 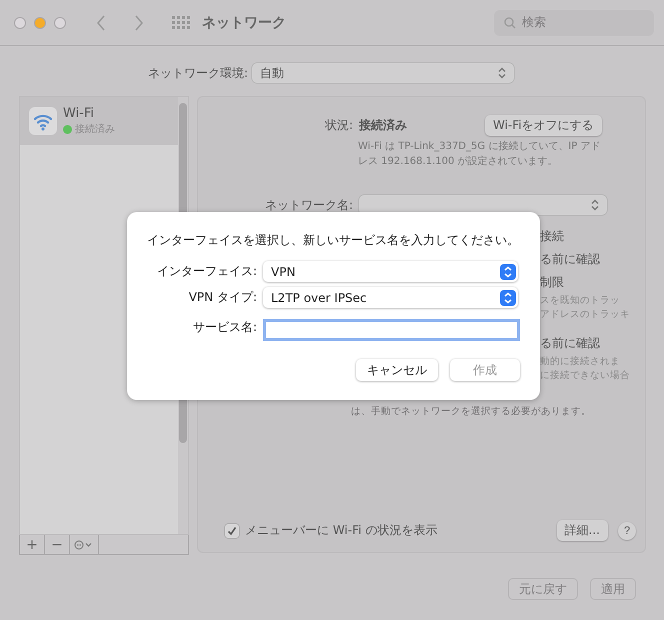 What do you see at coordinates (543, 125) in the screenshot?
I see `wifi-off-button: Wi-Fiをオフにする` at bounding box center [543, 125].